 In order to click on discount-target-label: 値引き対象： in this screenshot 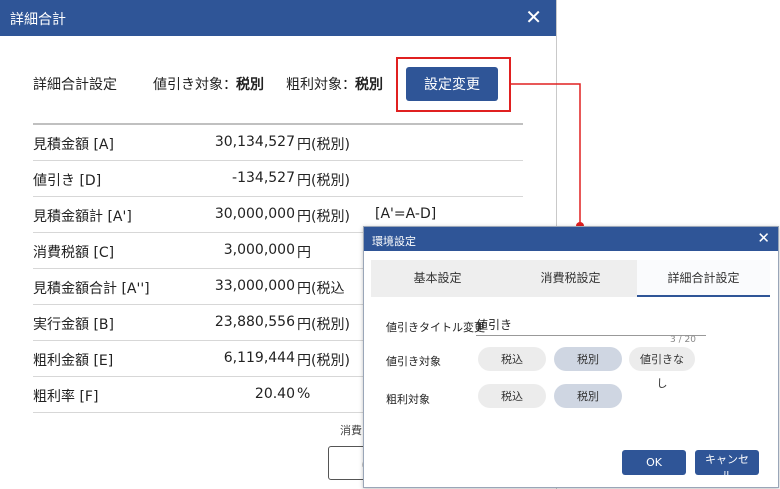, I will do `click(195, 85)`.